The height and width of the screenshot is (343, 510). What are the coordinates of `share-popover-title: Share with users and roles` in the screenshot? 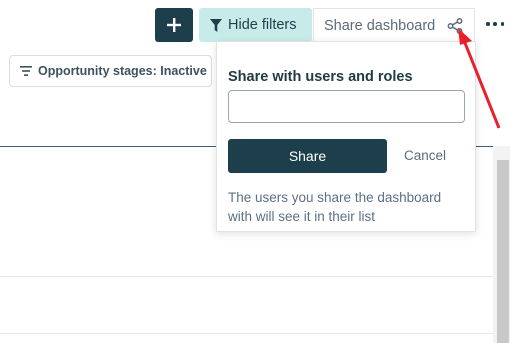 It's located at (320, 77).